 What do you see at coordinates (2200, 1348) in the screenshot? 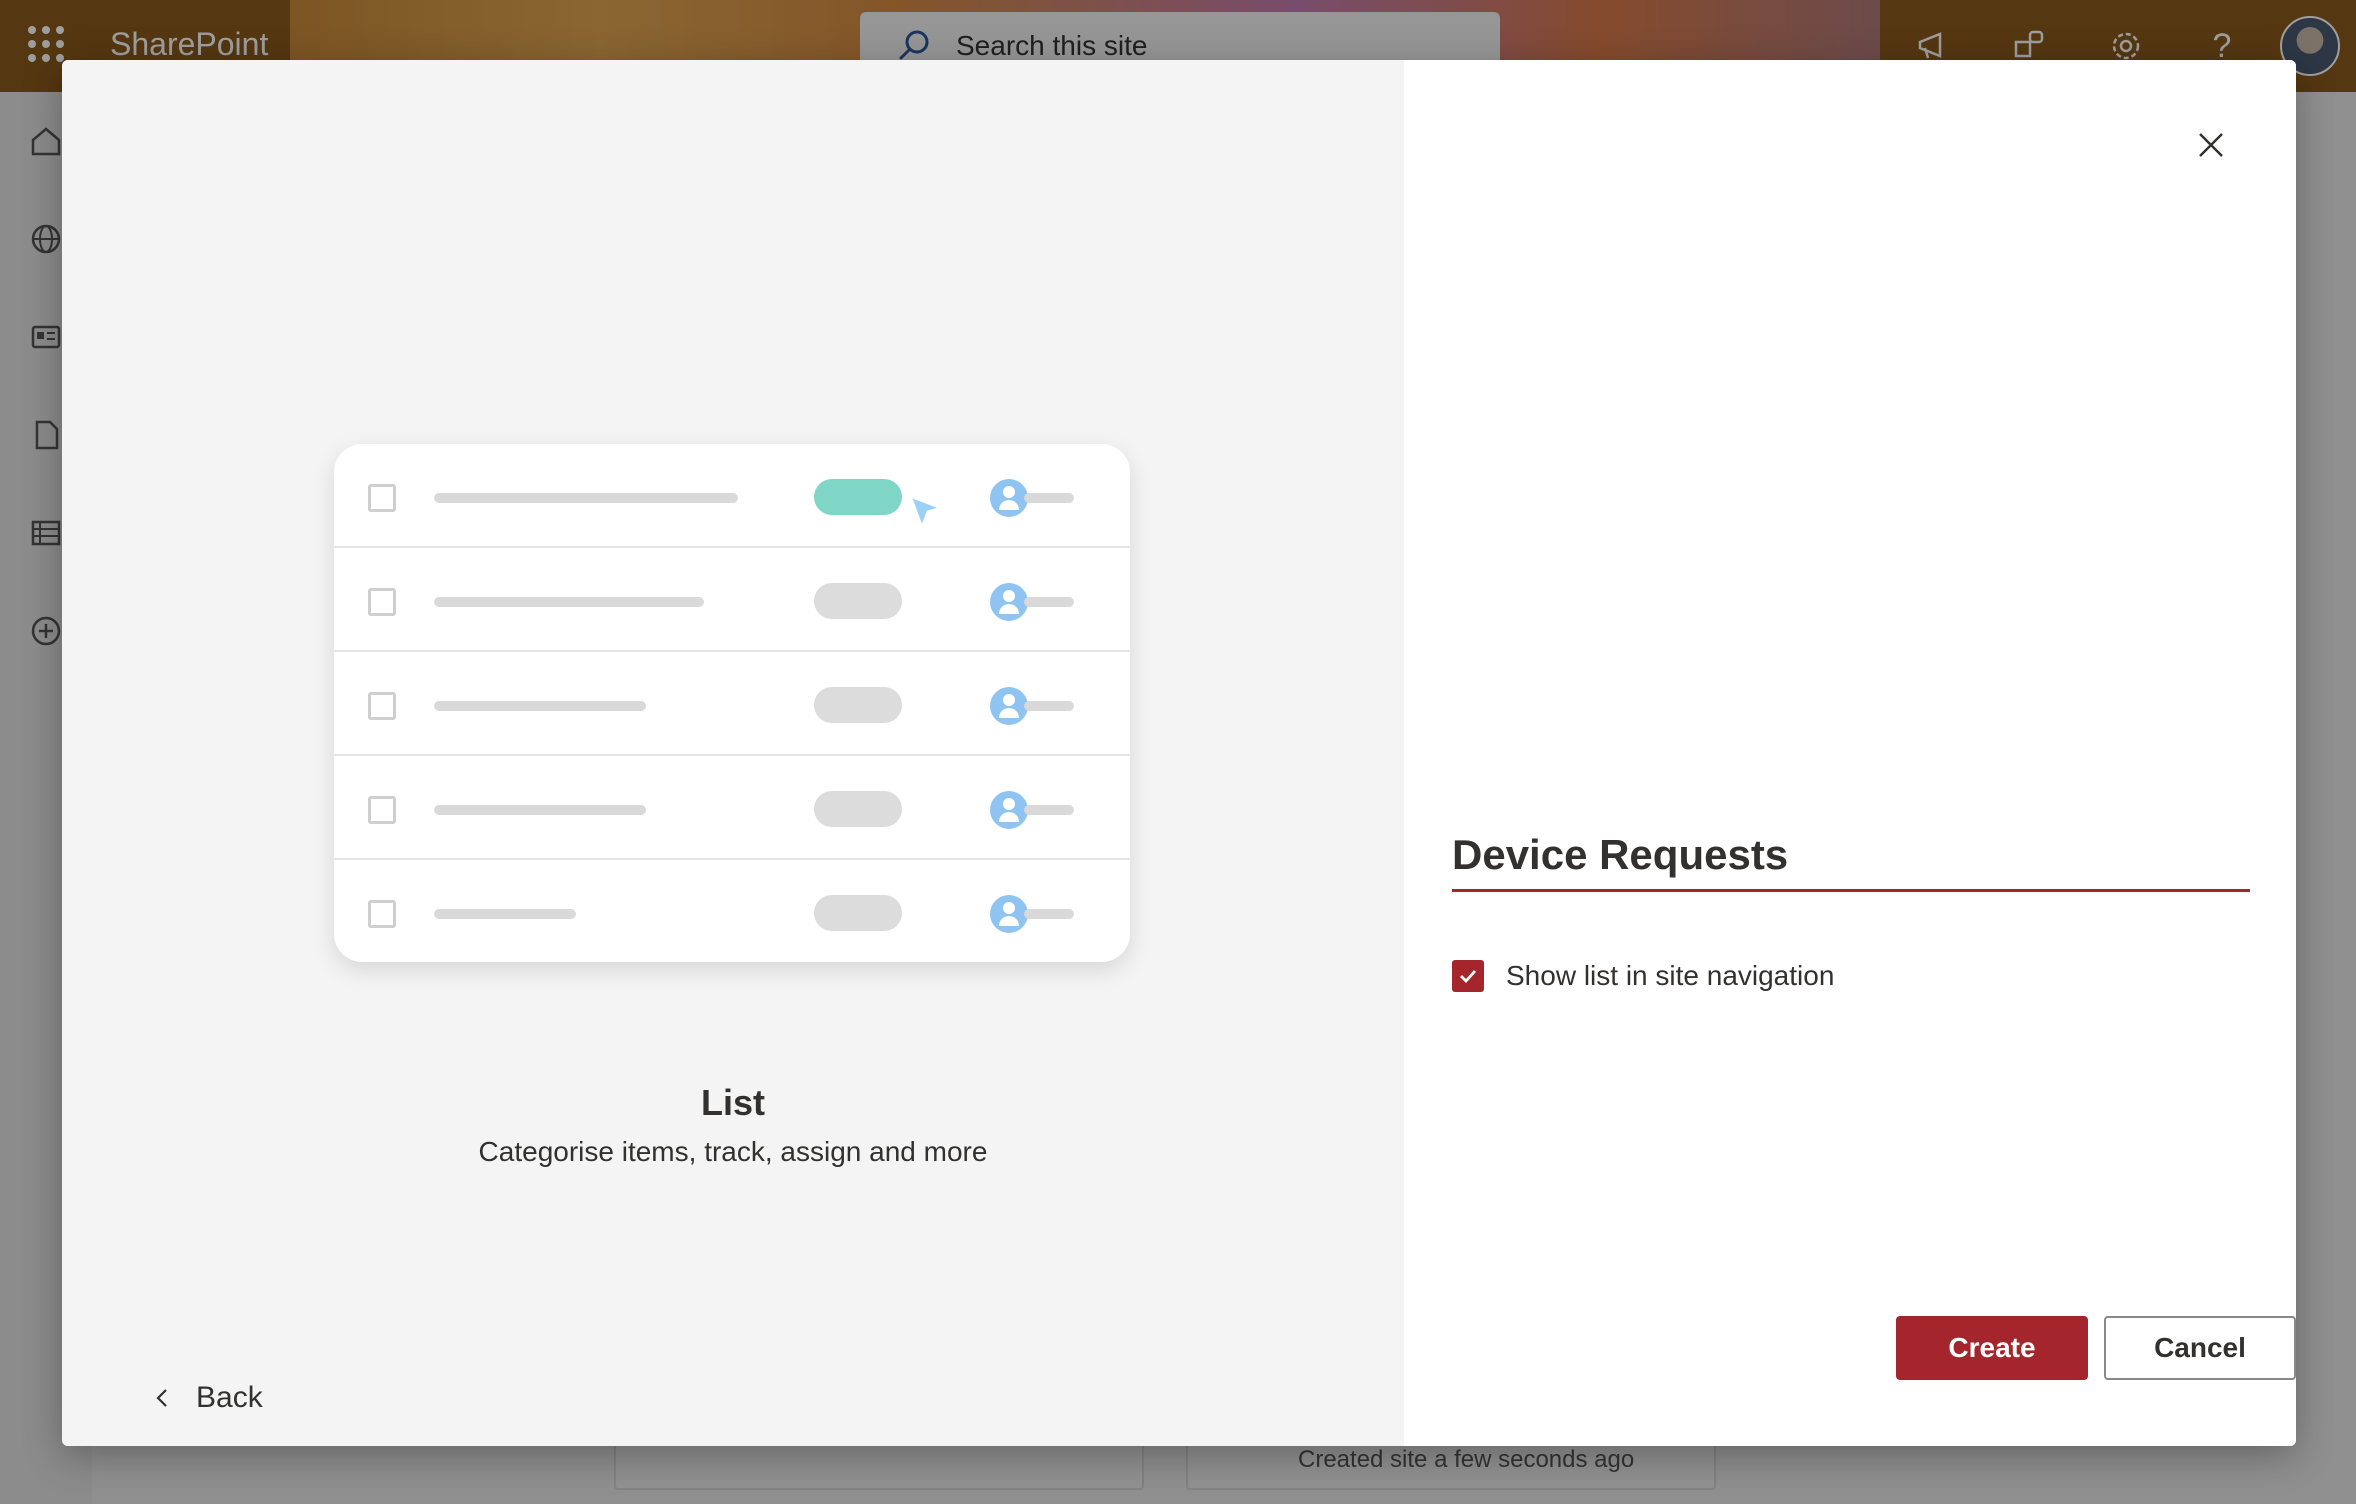
I see `cancel-button: Cancel` at bounding box center [2200, 1348].